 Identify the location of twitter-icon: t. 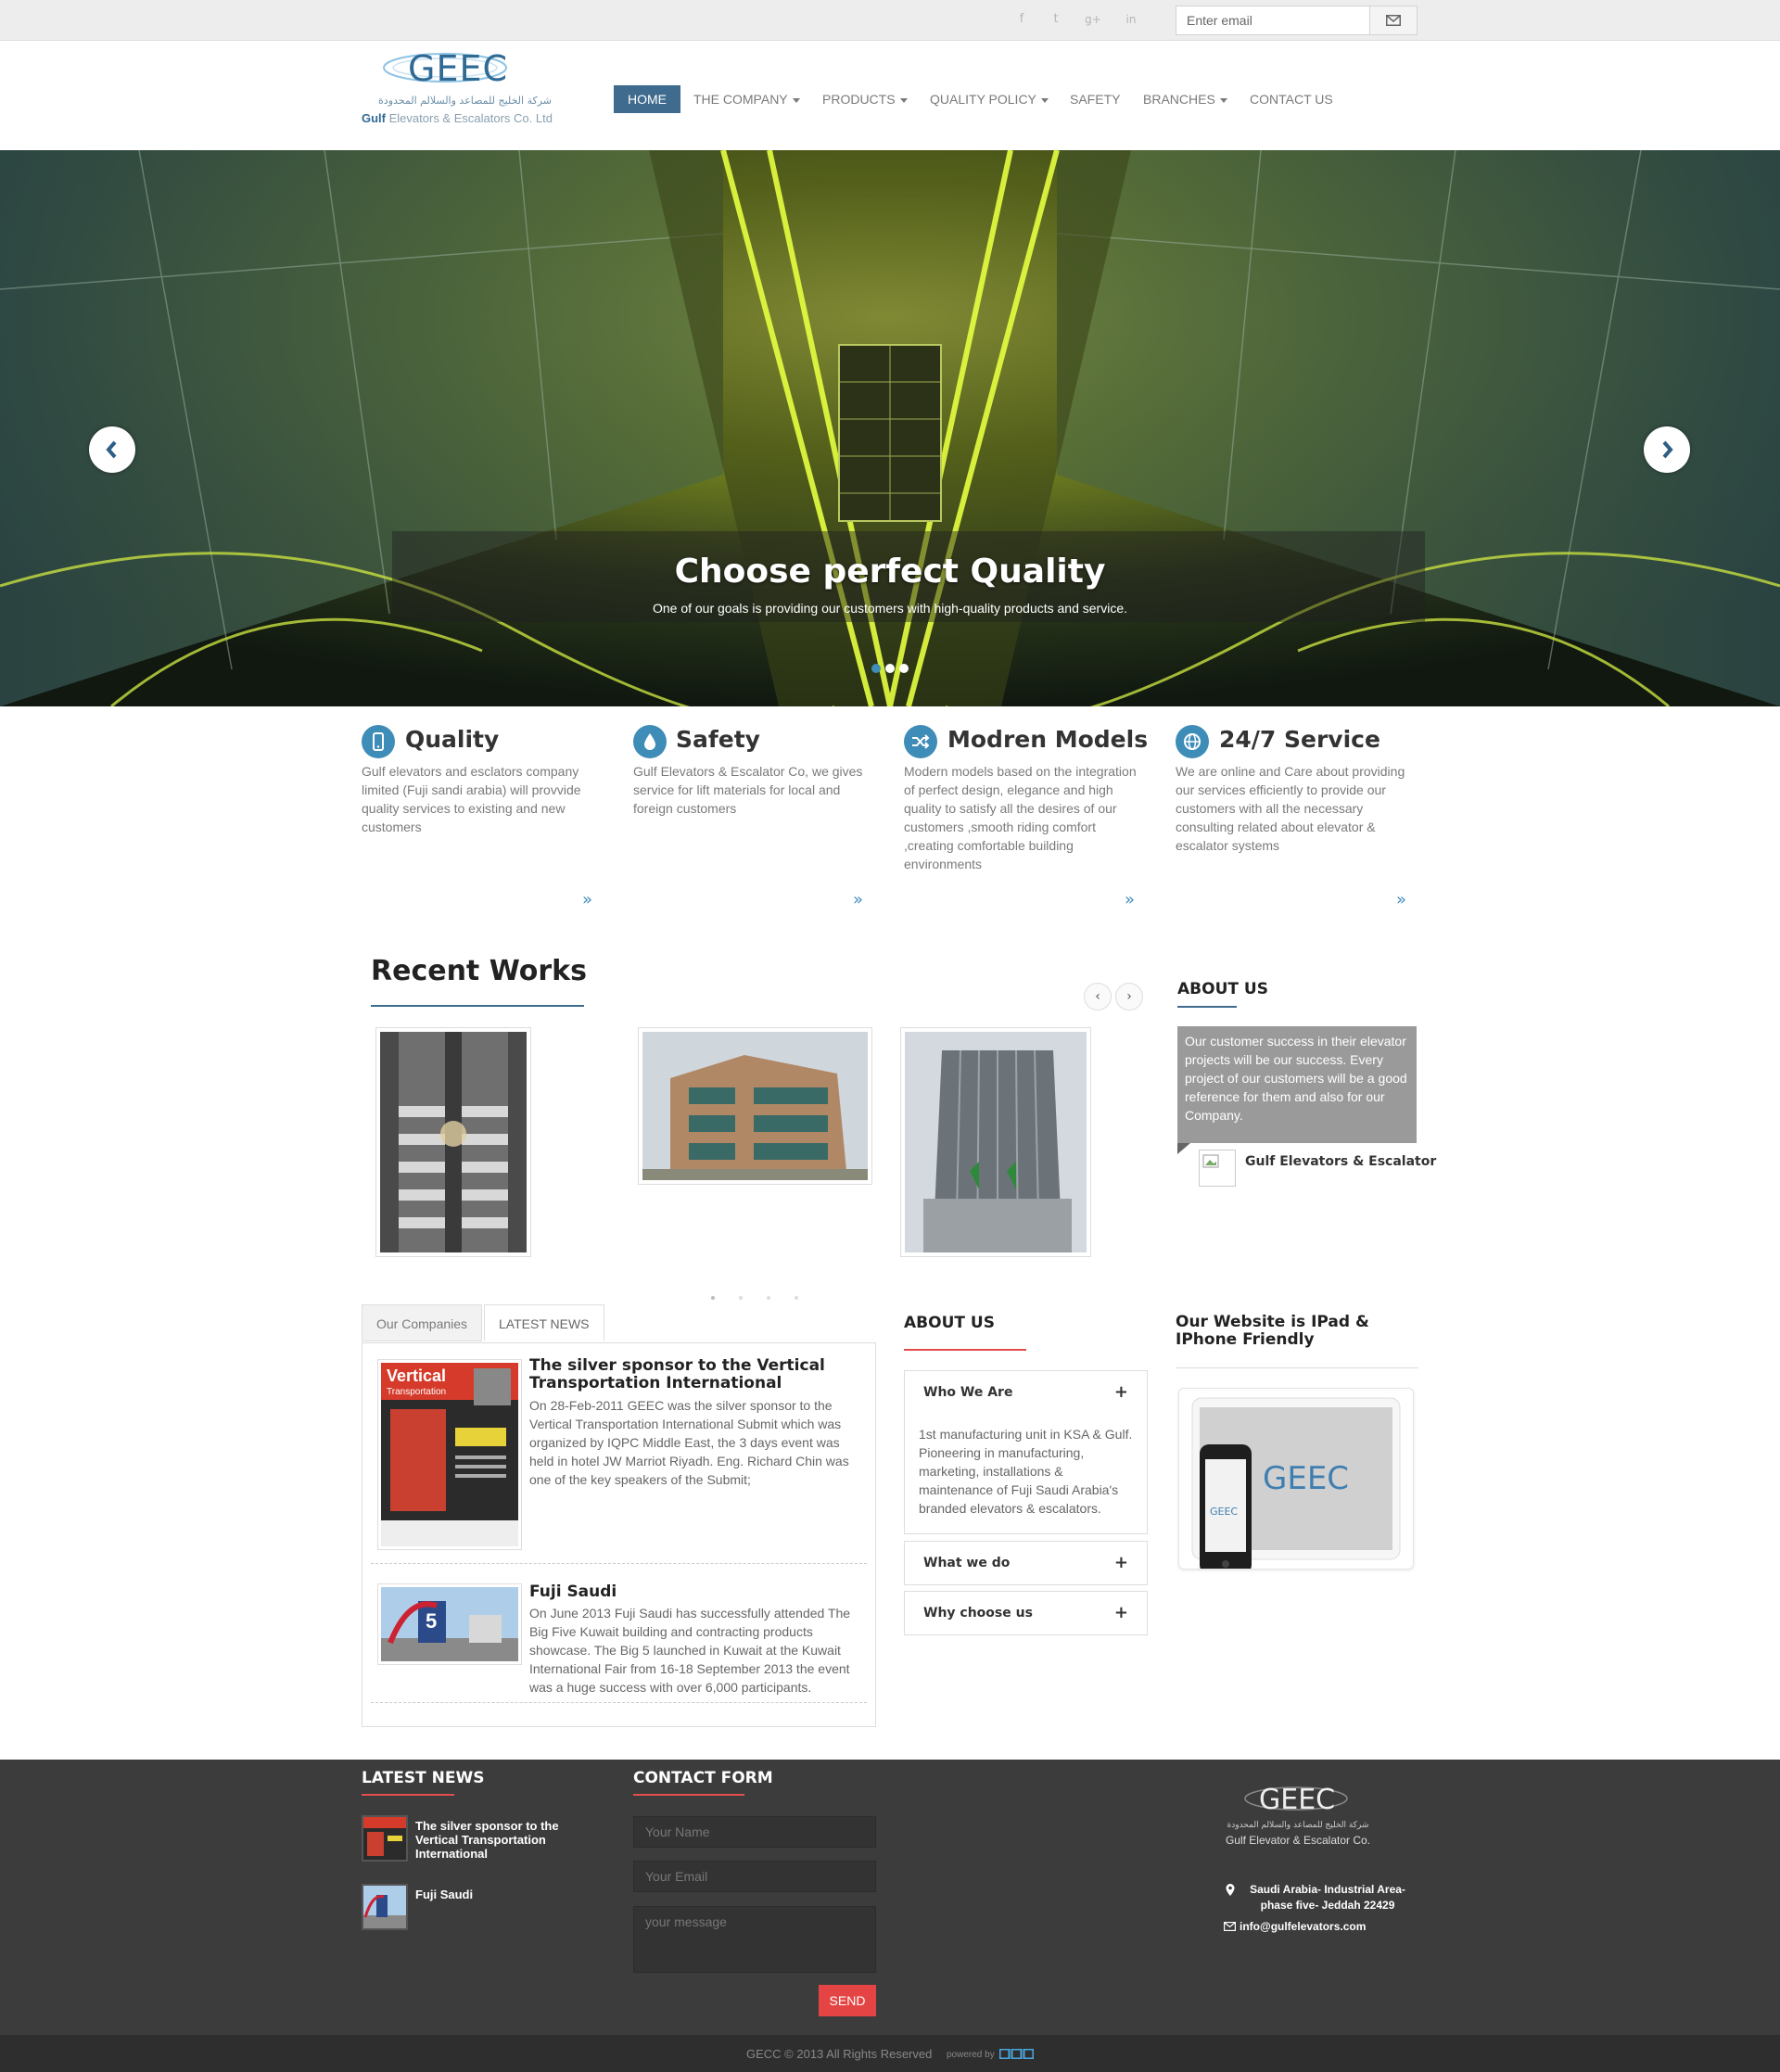
(1056, 20).